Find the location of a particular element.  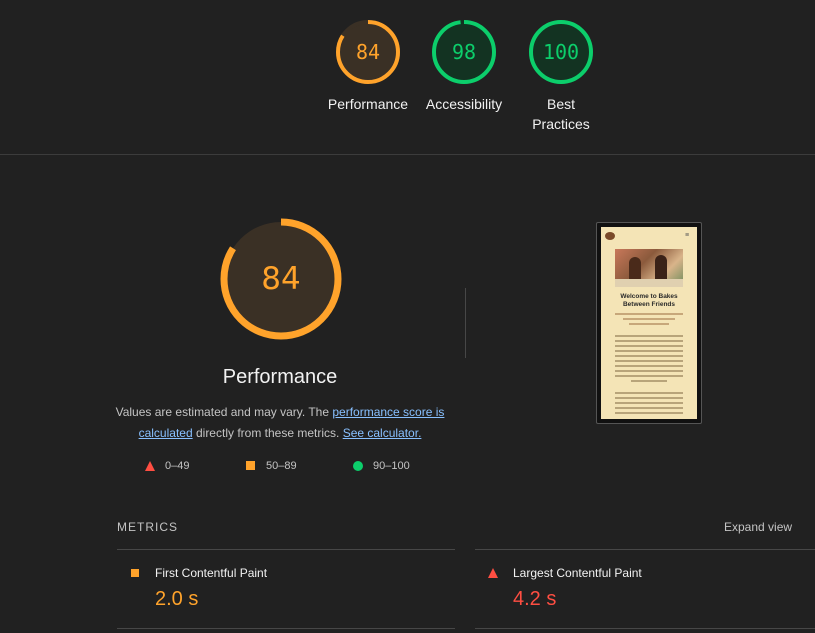

main-performance-gauge: 84 is located at coordinates (281, 279).